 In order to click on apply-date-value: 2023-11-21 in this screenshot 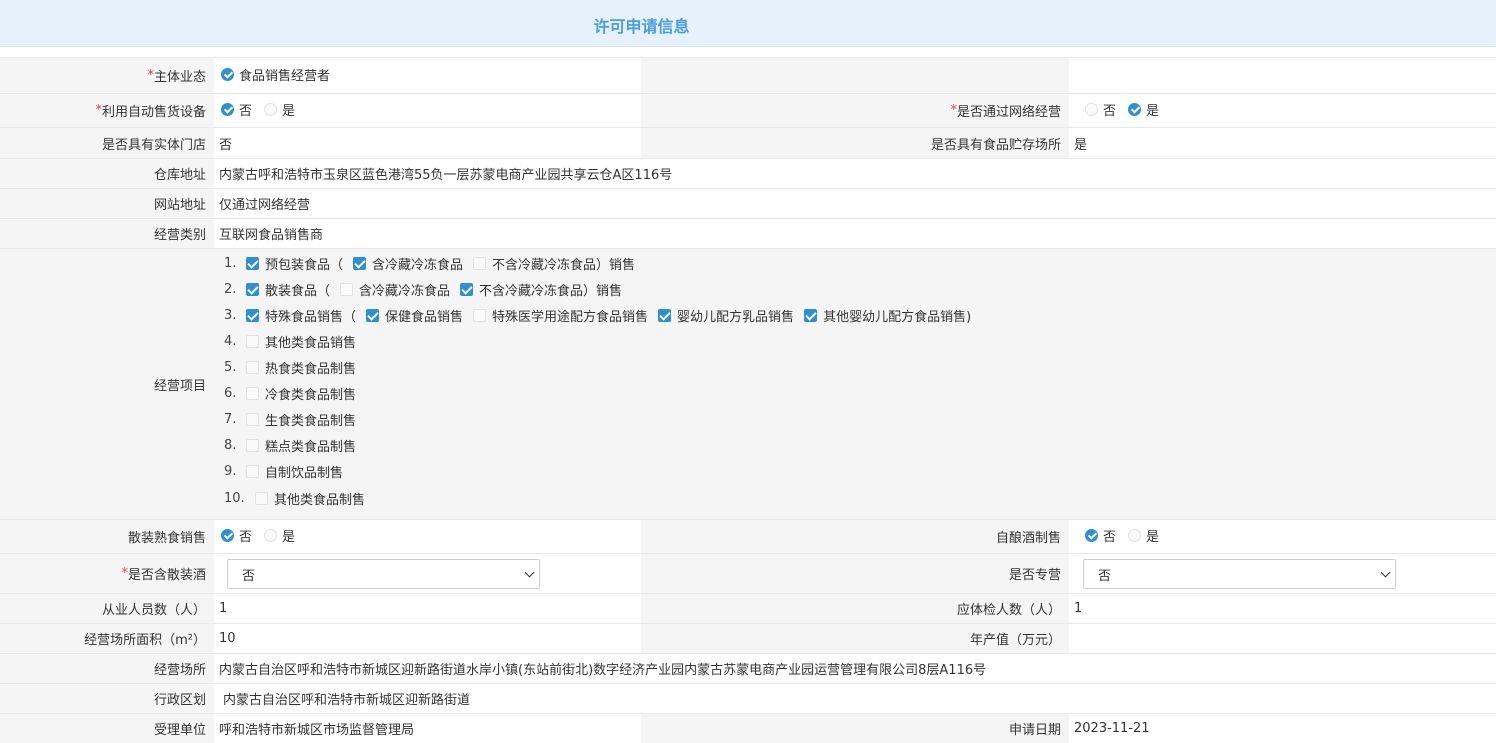, I will do `click(1112, 728)`.